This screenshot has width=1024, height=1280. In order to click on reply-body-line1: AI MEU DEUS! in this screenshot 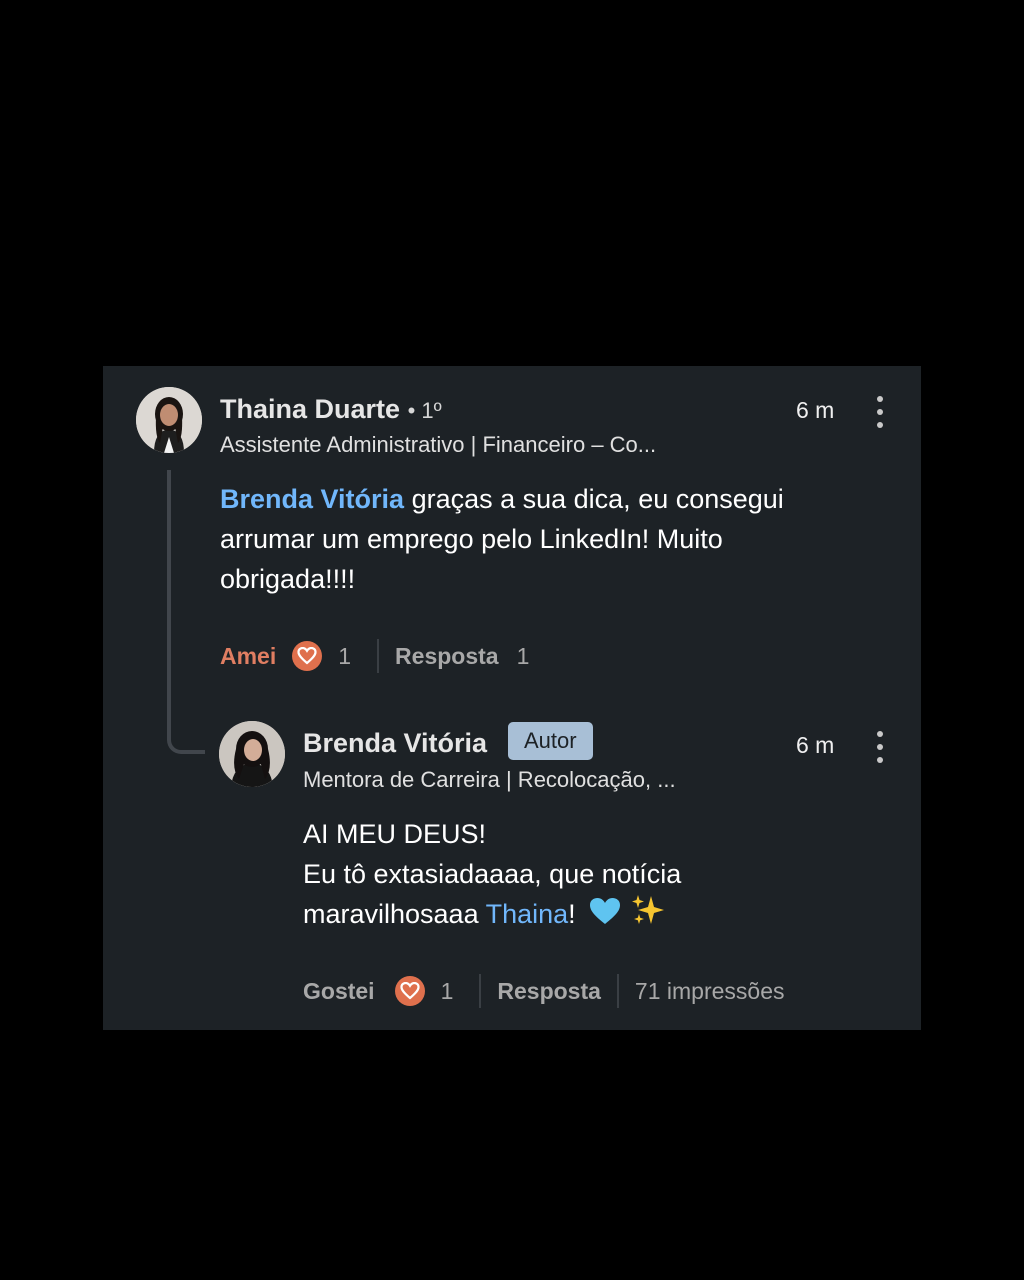, I will do `click(395, 834)`.